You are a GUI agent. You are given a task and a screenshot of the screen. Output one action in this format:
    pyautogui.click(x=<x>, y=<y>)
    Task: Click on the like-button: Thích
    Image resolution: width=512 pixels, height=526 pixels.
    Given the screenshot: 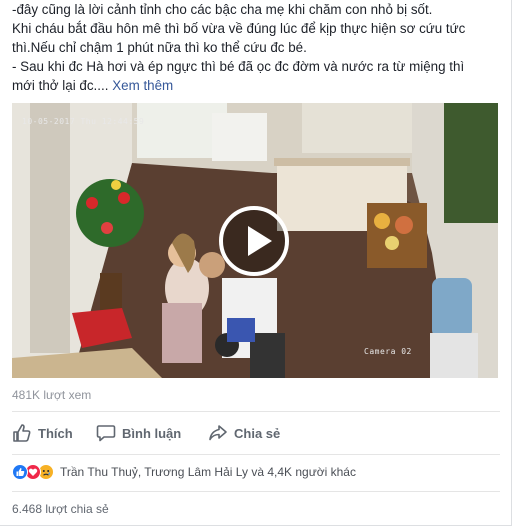 What is the action you would take?
    pyautogui.click(x=42, y=433)
    